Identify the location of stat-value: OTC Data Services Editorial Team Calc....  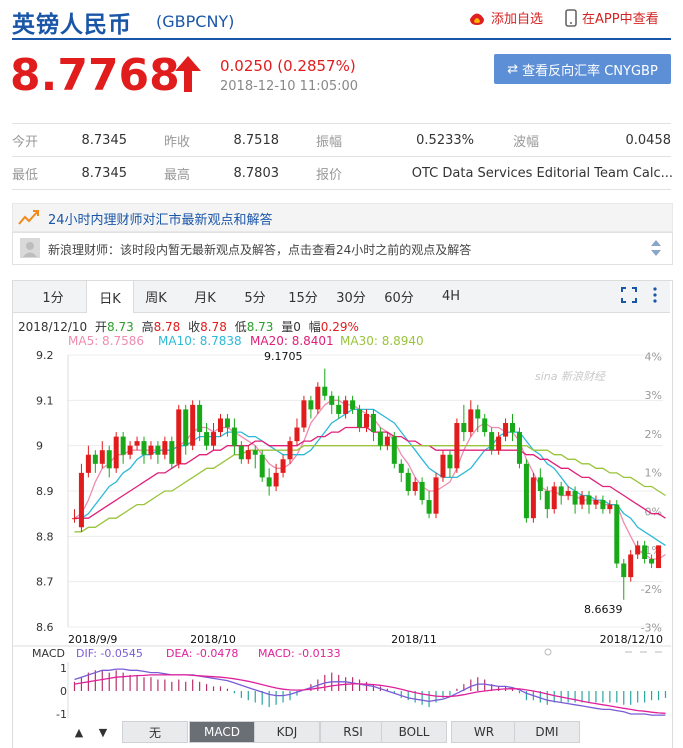
(542, 173).